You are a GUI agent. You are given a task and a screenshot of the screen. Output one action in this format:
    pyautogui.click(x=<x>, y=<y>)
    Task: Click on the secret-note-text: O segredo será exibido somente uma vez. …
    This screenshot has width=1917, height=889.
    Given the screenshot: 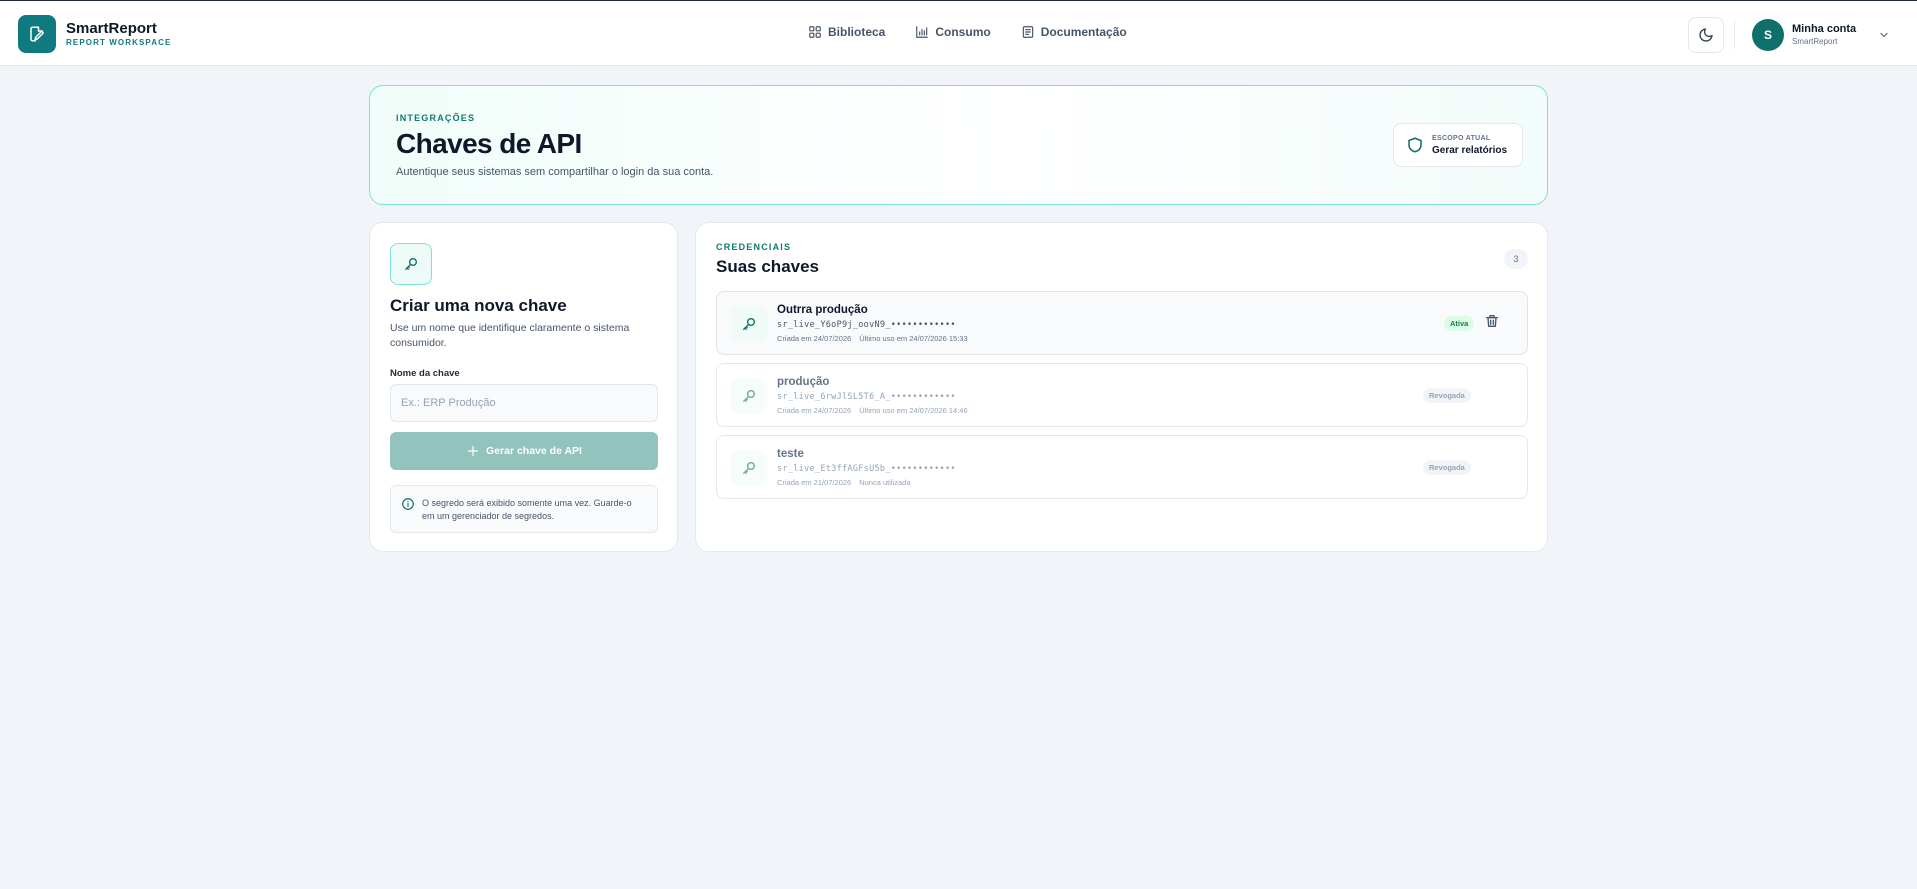 What is the action you would take?
    pyautogui.click(x=527, y=509)
    